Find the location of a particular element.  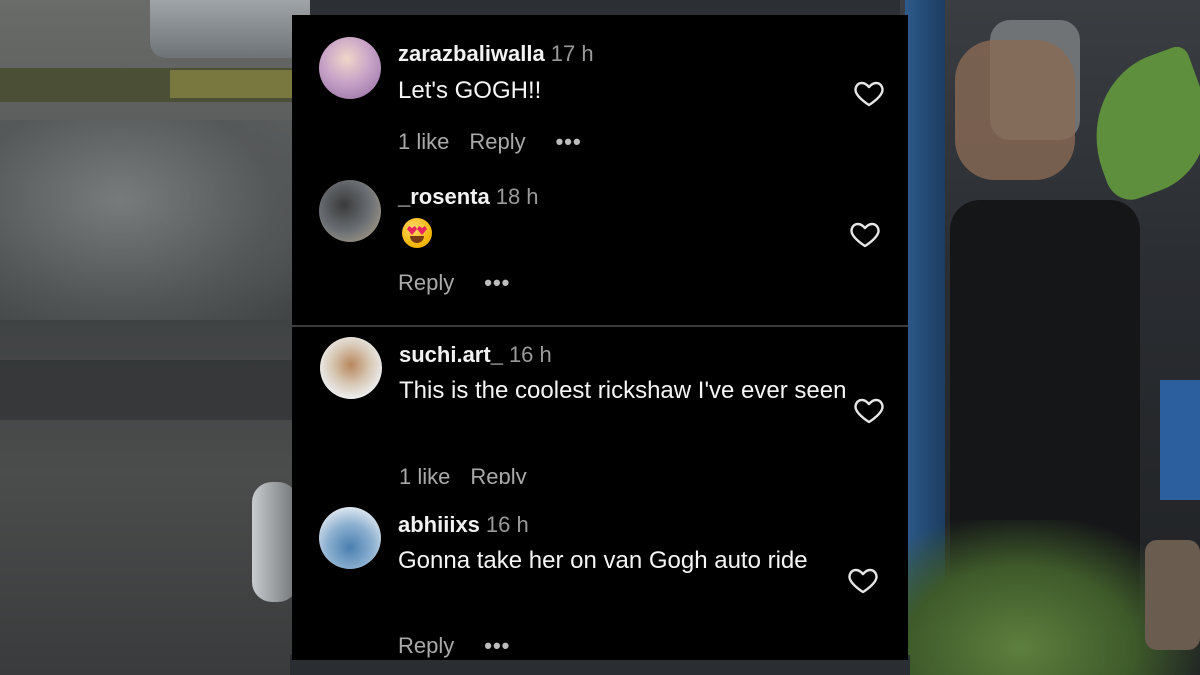

comment-meta: suchi.art_ 16 h is located at coordinates (475, 355).